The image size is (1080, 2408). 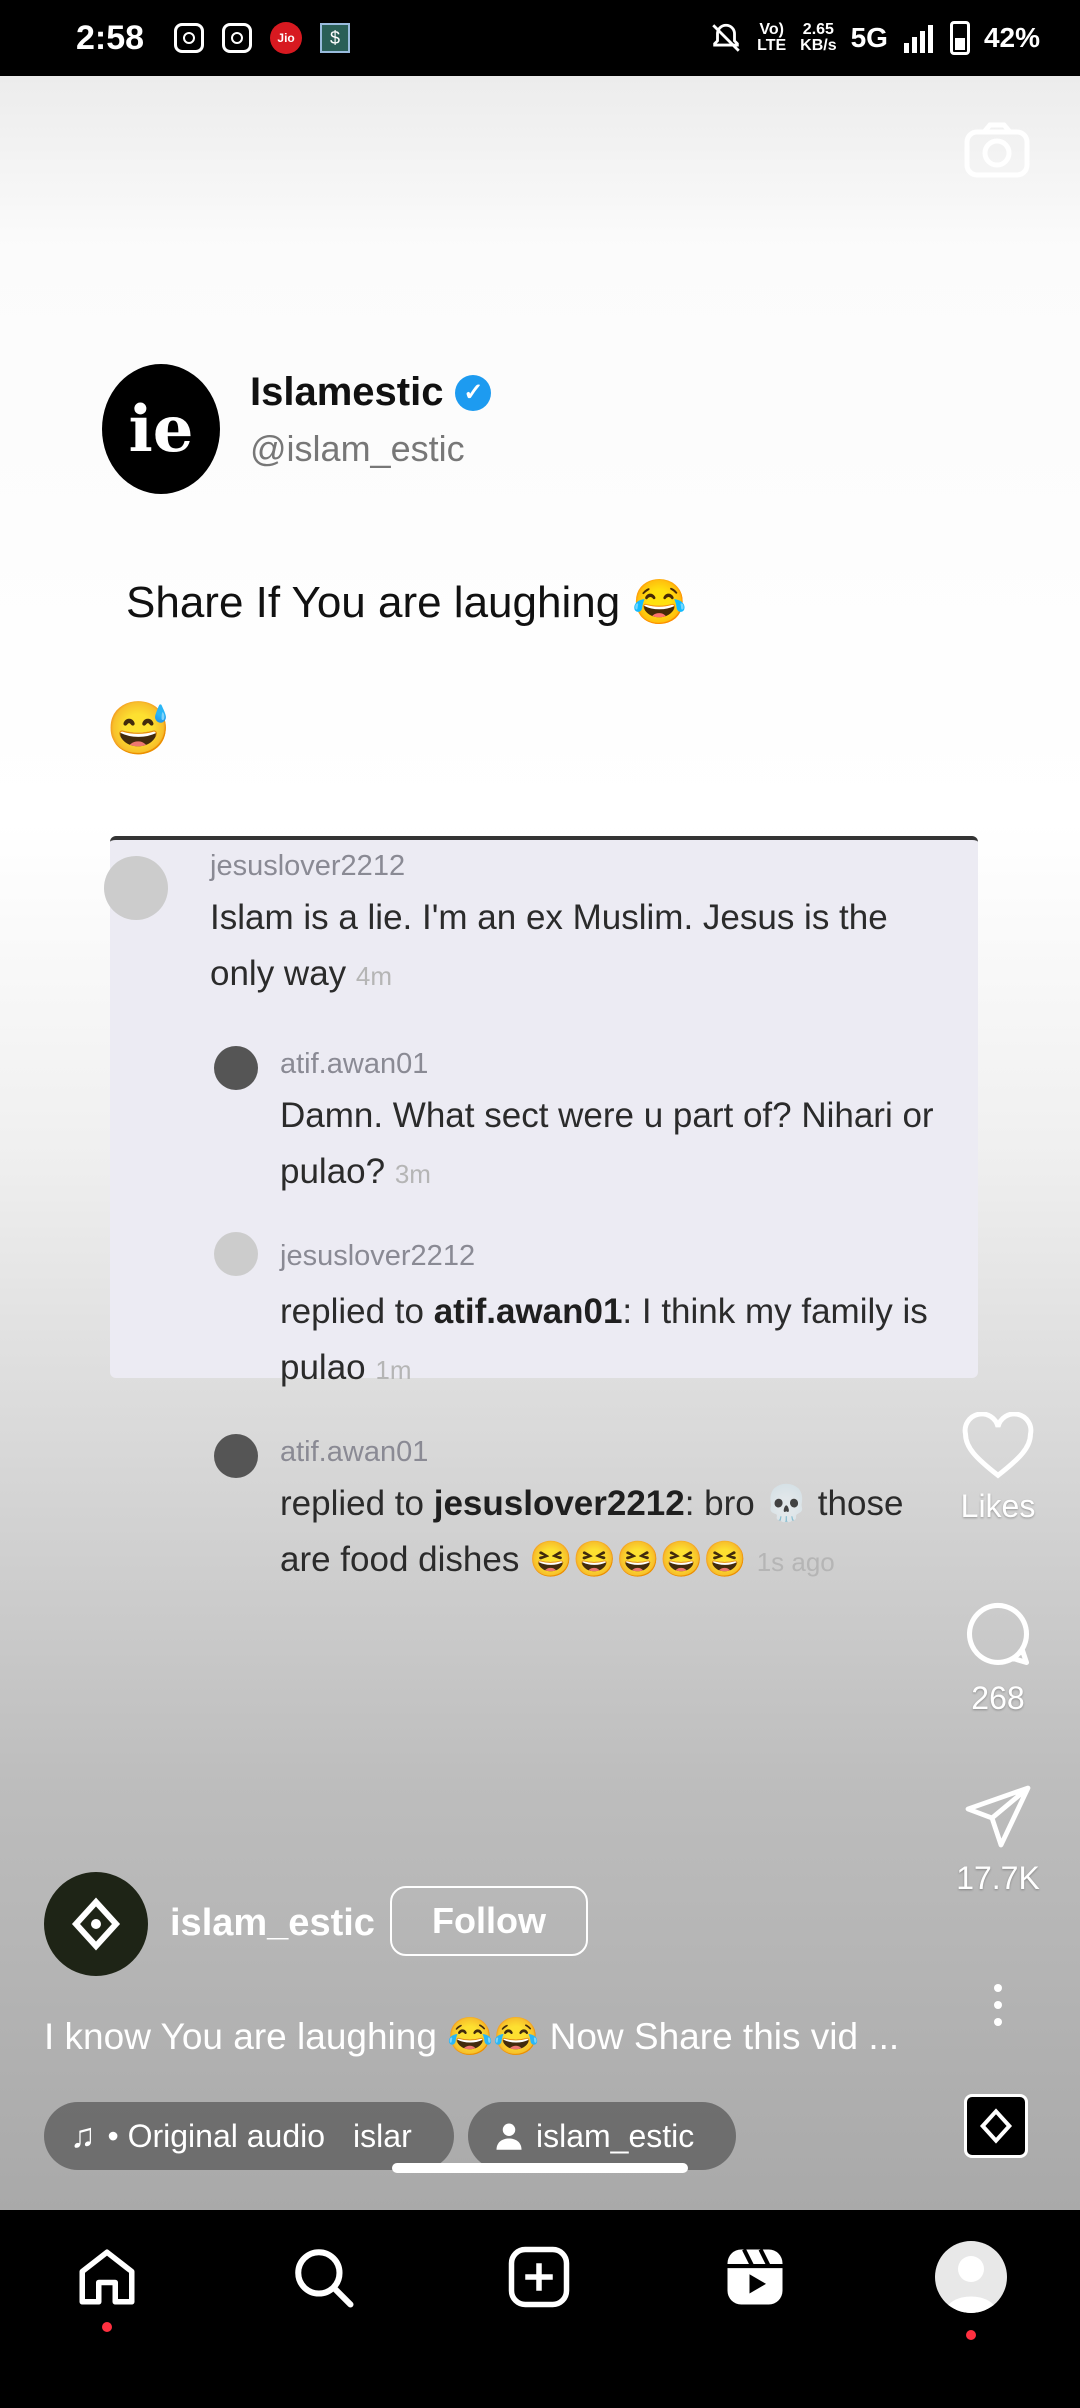 I want to click on sweat-smile-emoji: 😅, so click(x=138, y=729).